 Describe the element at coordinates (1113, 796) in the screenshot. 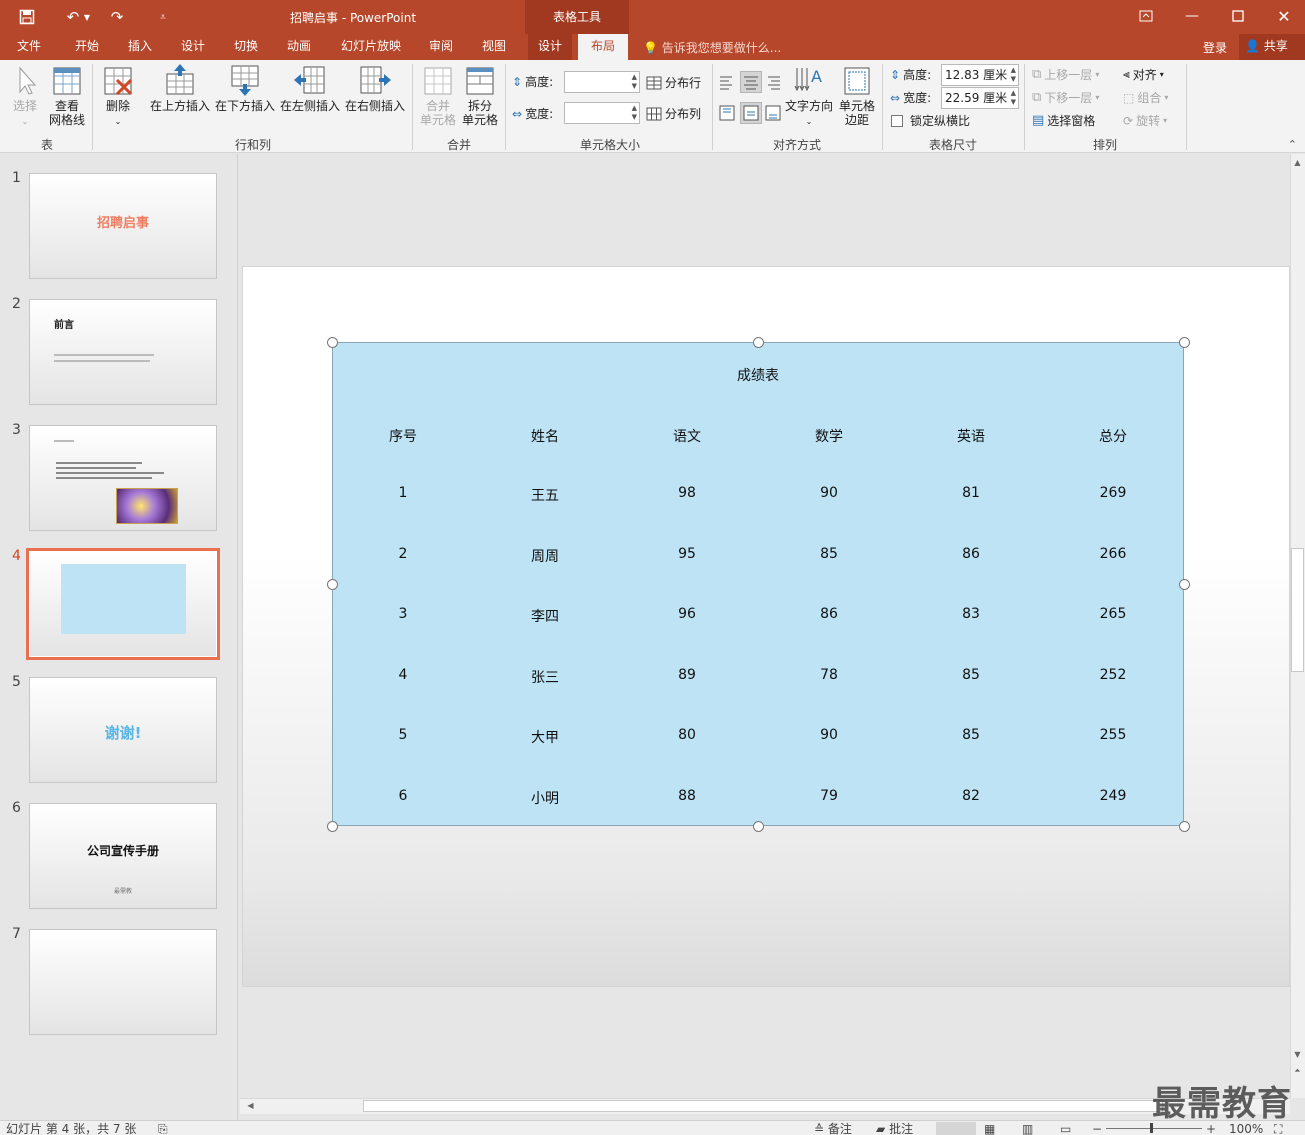

I see `table-cell: 249` at that location.